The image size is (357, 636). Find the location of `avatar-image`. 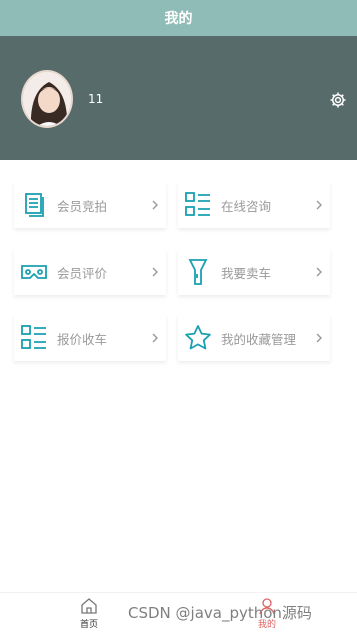

avatar-image is located at coordinates (47, 99).